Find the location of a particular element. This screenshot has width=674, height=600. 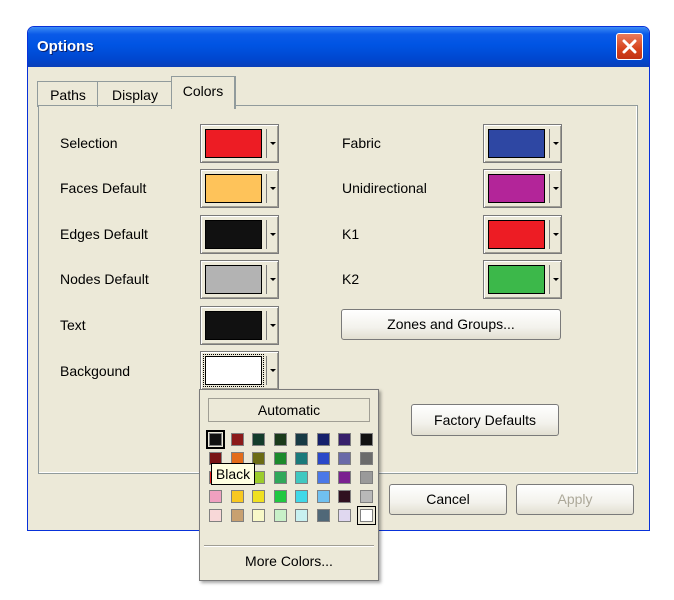

window-title: Options is located at coordinates (65, 46).